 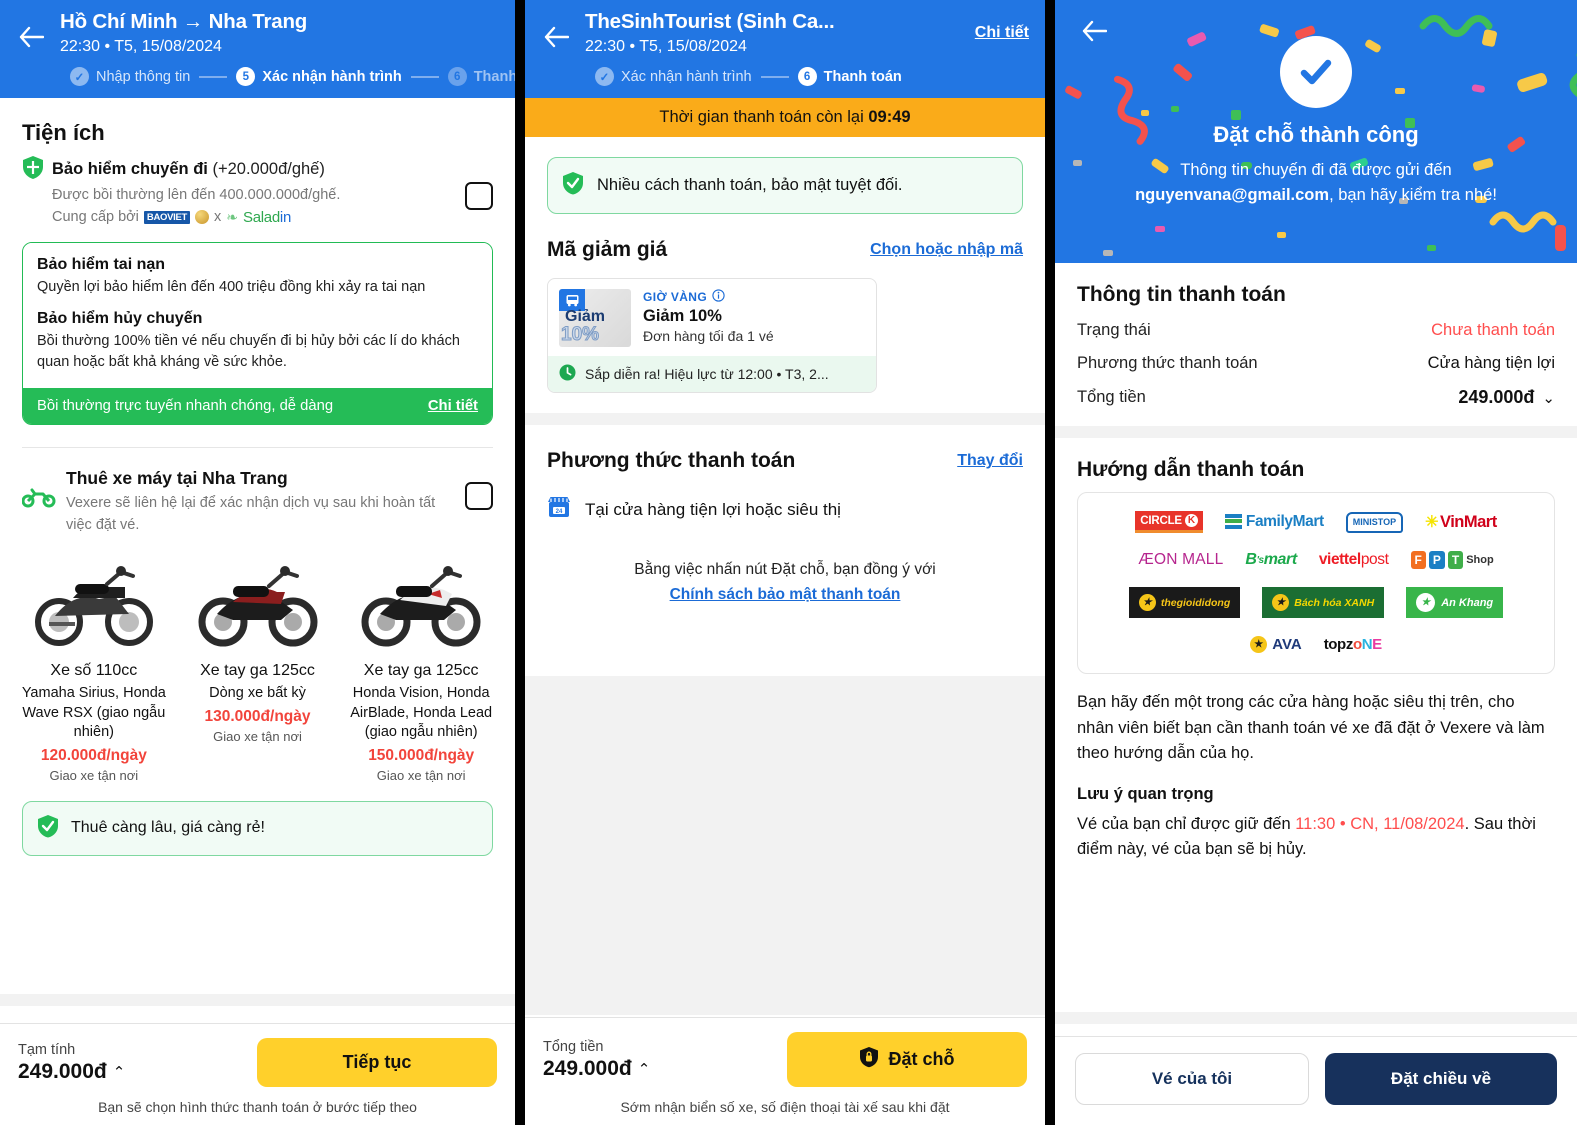 What do you see at coordinates (596, 1069) in the screenshot?
I see `total-amount: 249.000đ ⌃` at bounding box center [596, 1069].